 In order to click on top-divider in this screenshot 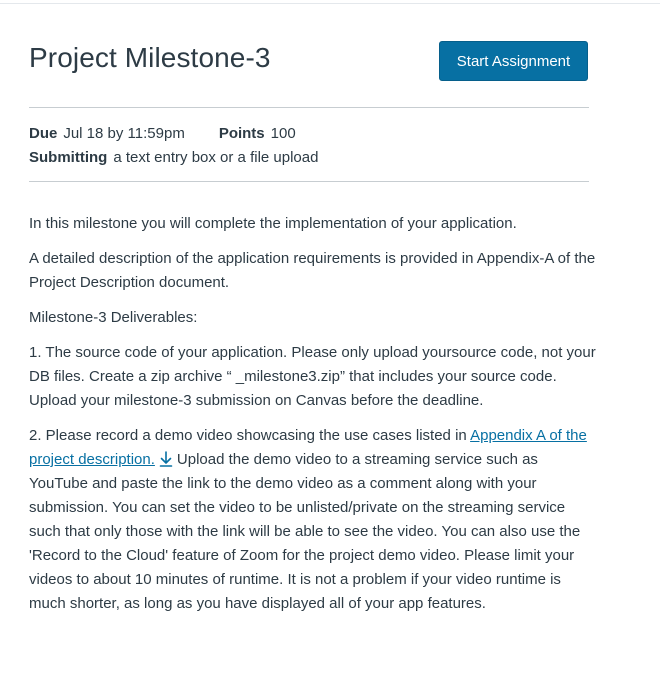, I will do `click(330, 3)`.